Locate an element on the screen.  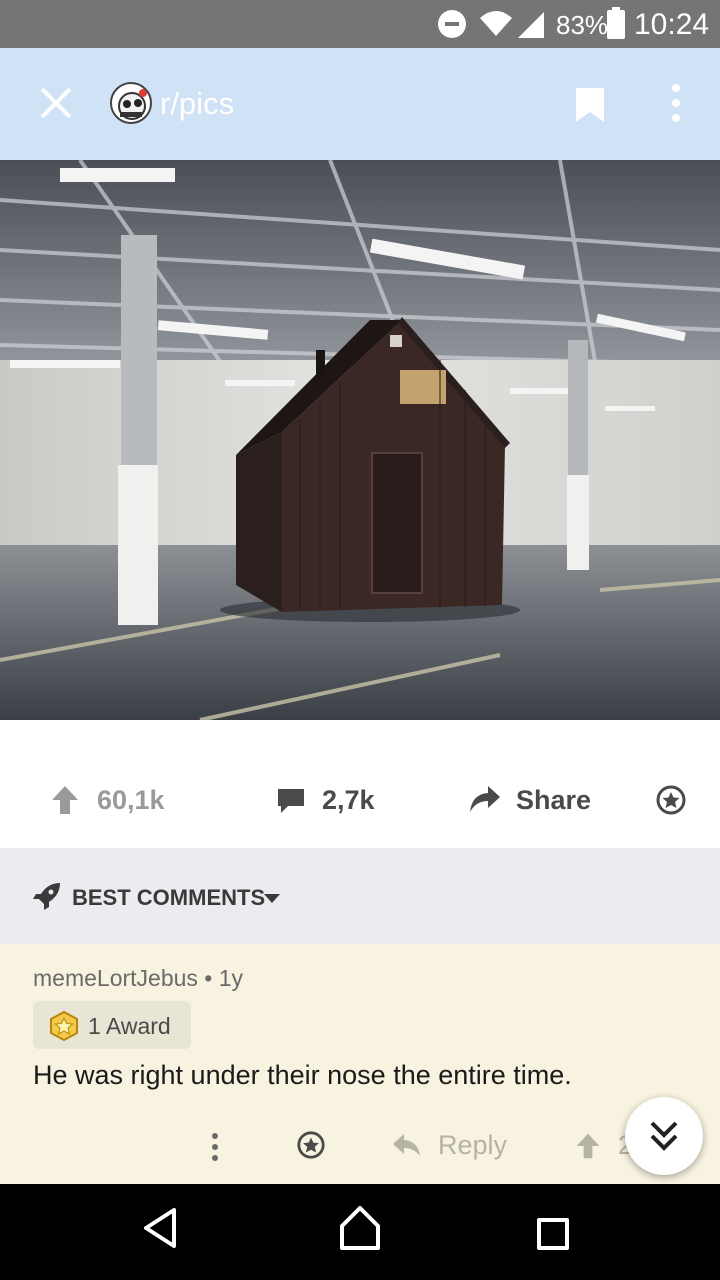
post-actions: 60,1k 2,7k Share is located at coordinates (360, 784).